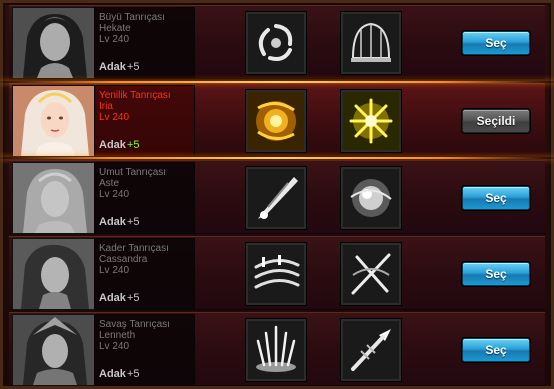 This screenshot has height=389, width=554. I want to click on goddess-info: Savaş Tanrıçası Lenneth Lv 240 Adak +5, so click(144, 350).